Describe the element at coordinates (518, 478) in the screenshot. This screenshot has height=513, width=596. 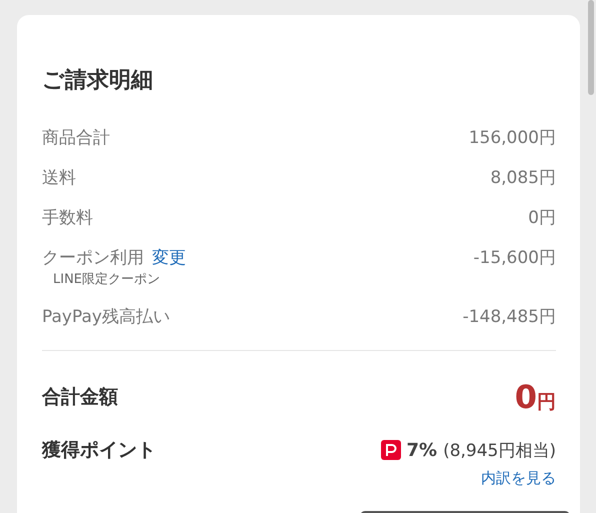
I see `breakdown-link: 内訳を見る` at that location.